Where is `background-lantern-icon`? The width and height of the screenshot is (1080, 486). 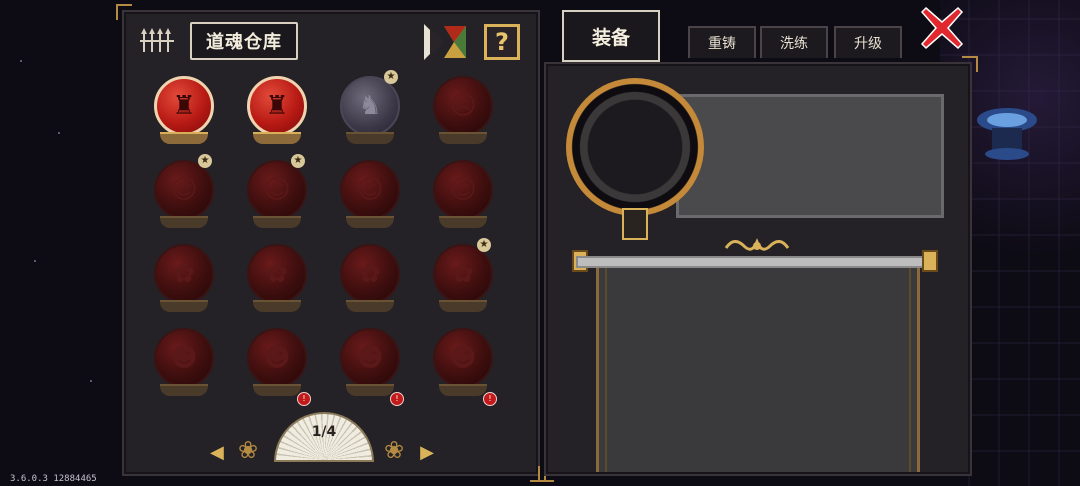
background-lantern-icon is located at coordinates (1007, 134).